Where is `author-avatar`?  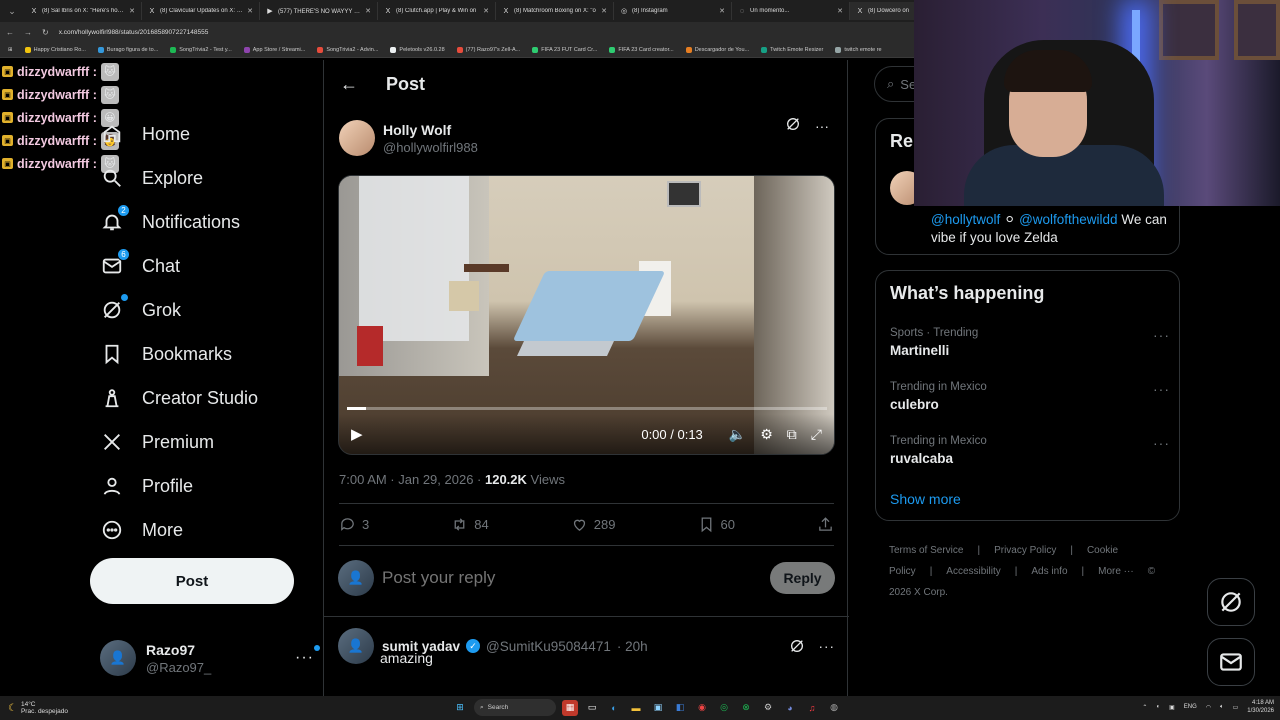
author-avatar is located at coordinates (357, 138).